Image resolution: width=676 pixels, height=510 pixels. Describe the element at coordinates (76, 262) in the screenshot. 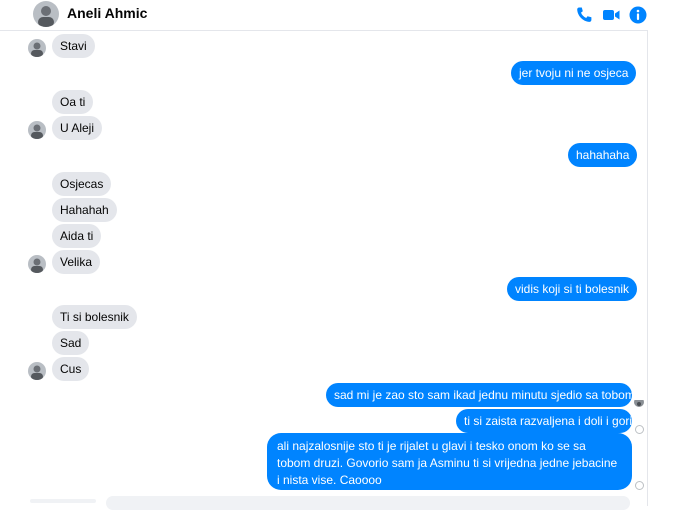

I see `incoming-message: Velika` at that location.